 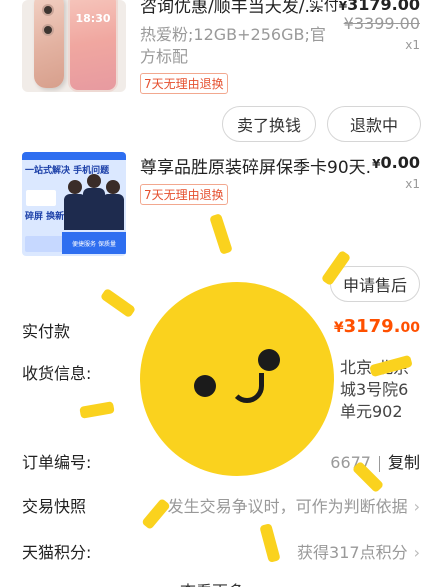 What do you see at coordinates (400, 162) in the screenshot?
I see `price-value: 0.00` at bounding box center [400, 162].